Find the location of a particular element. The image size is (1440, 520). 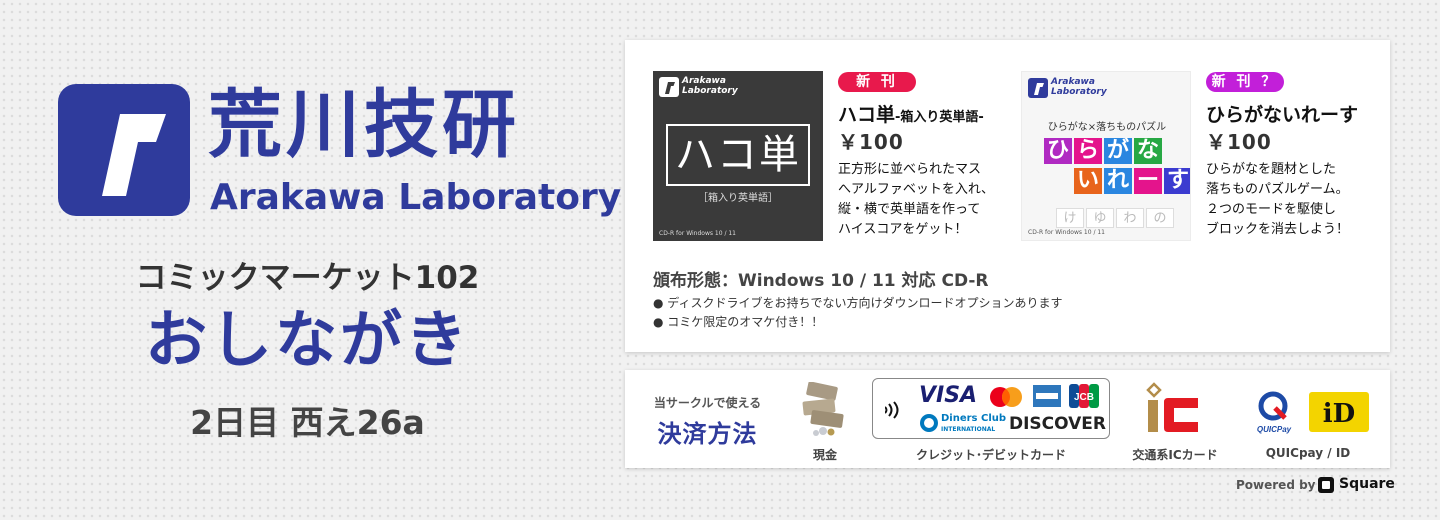

tile: が is located at coordinates (1118, 151).